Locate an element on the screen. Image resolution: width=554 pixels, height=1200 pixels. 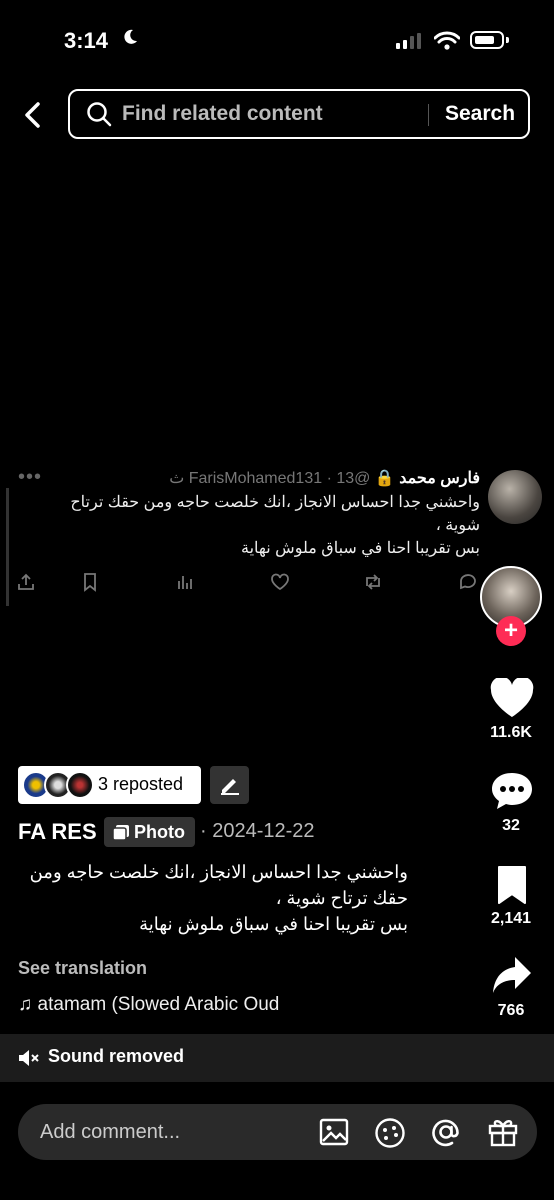
analytics-icon is located at coordinates (185, 582).